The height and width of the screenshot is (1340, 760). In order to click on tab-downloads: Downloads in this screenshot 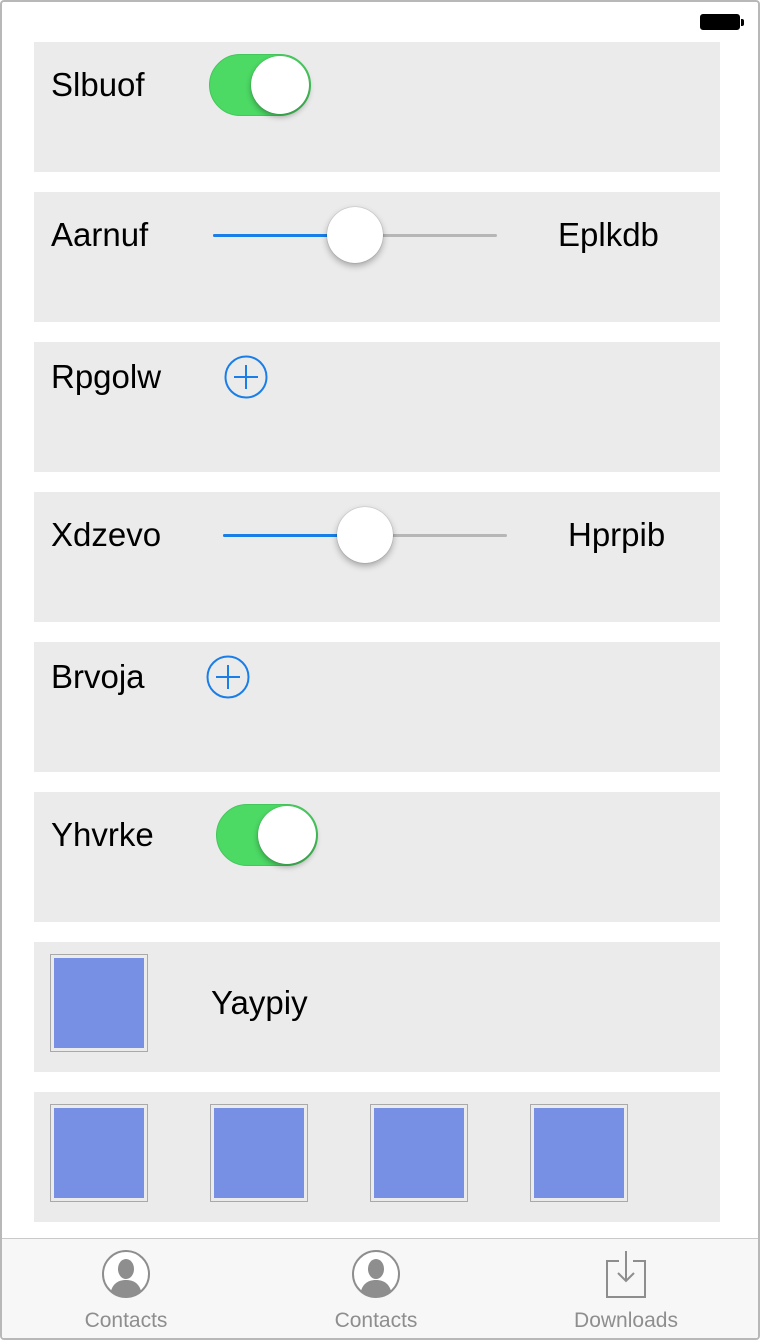, I will do `click(626, 1288)`.